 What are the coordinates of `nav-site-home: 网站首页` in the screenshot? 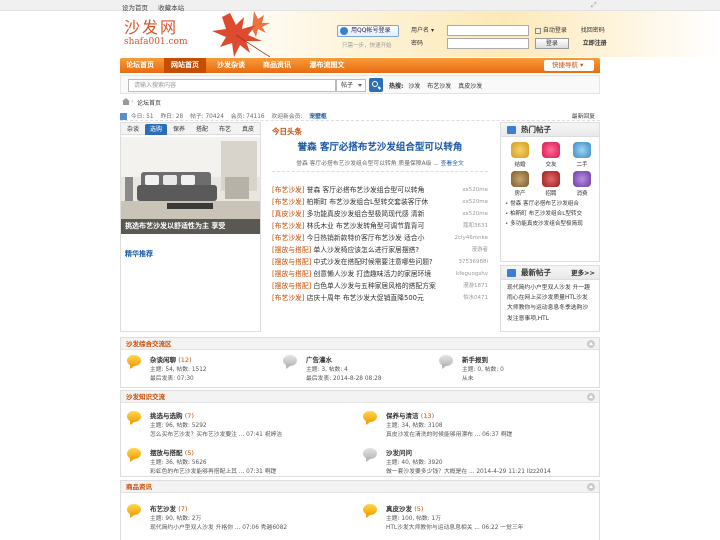 It's located at (185, 65).